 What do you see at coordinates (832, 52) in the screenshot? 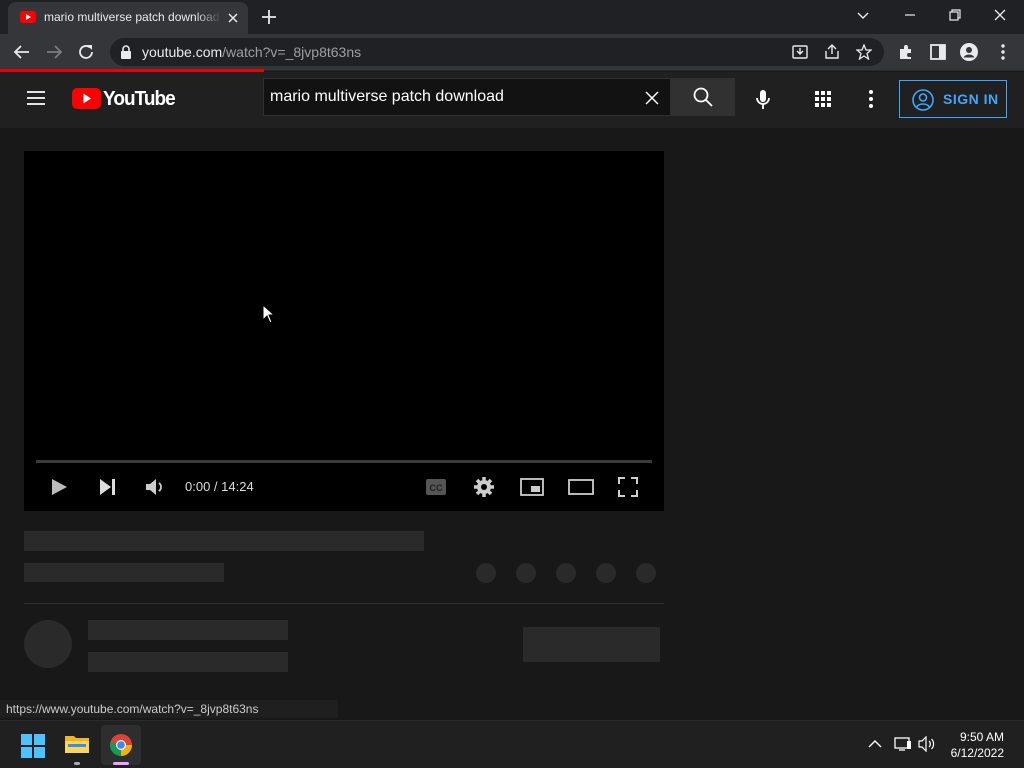
I see `share-icon` at bounding box center [832, 52].